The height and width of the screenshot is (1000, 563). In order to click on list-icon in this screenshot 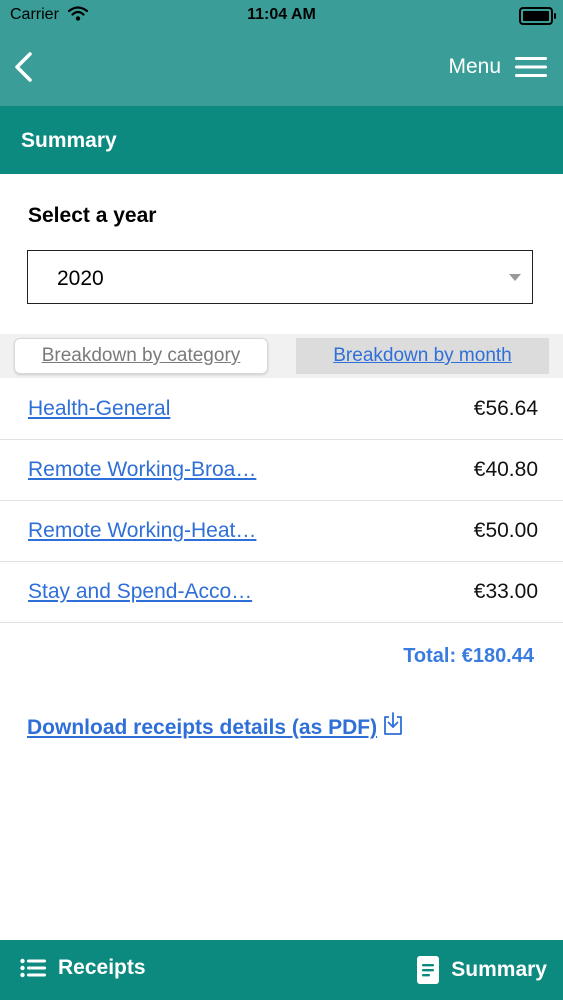, I will do `click(33, 968)`.